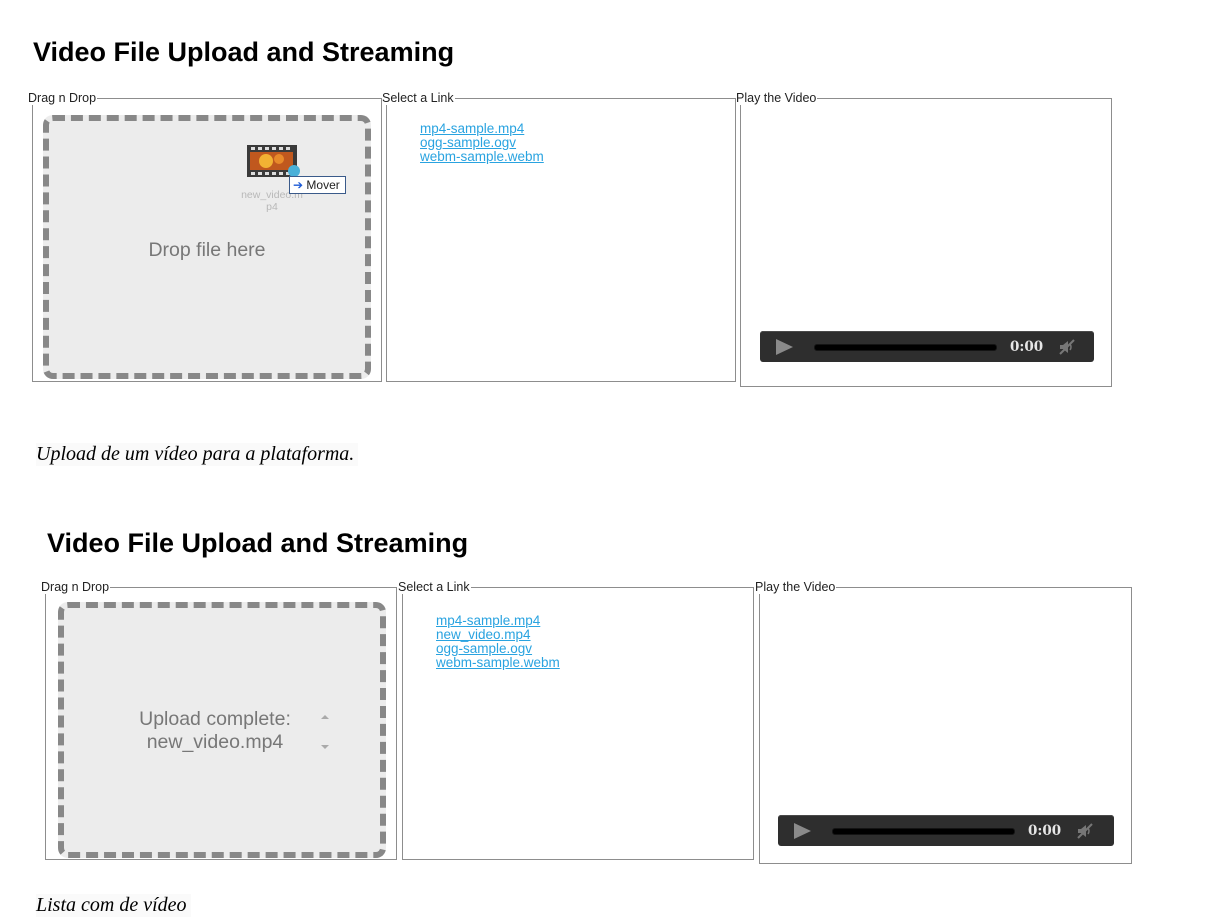 This screenshot has height=917, width=1228. What do you see at coordinates (113, 905) in the screenshot?
I see `caption-list: Lista com de vídeo` at bounding box center [113, 905].